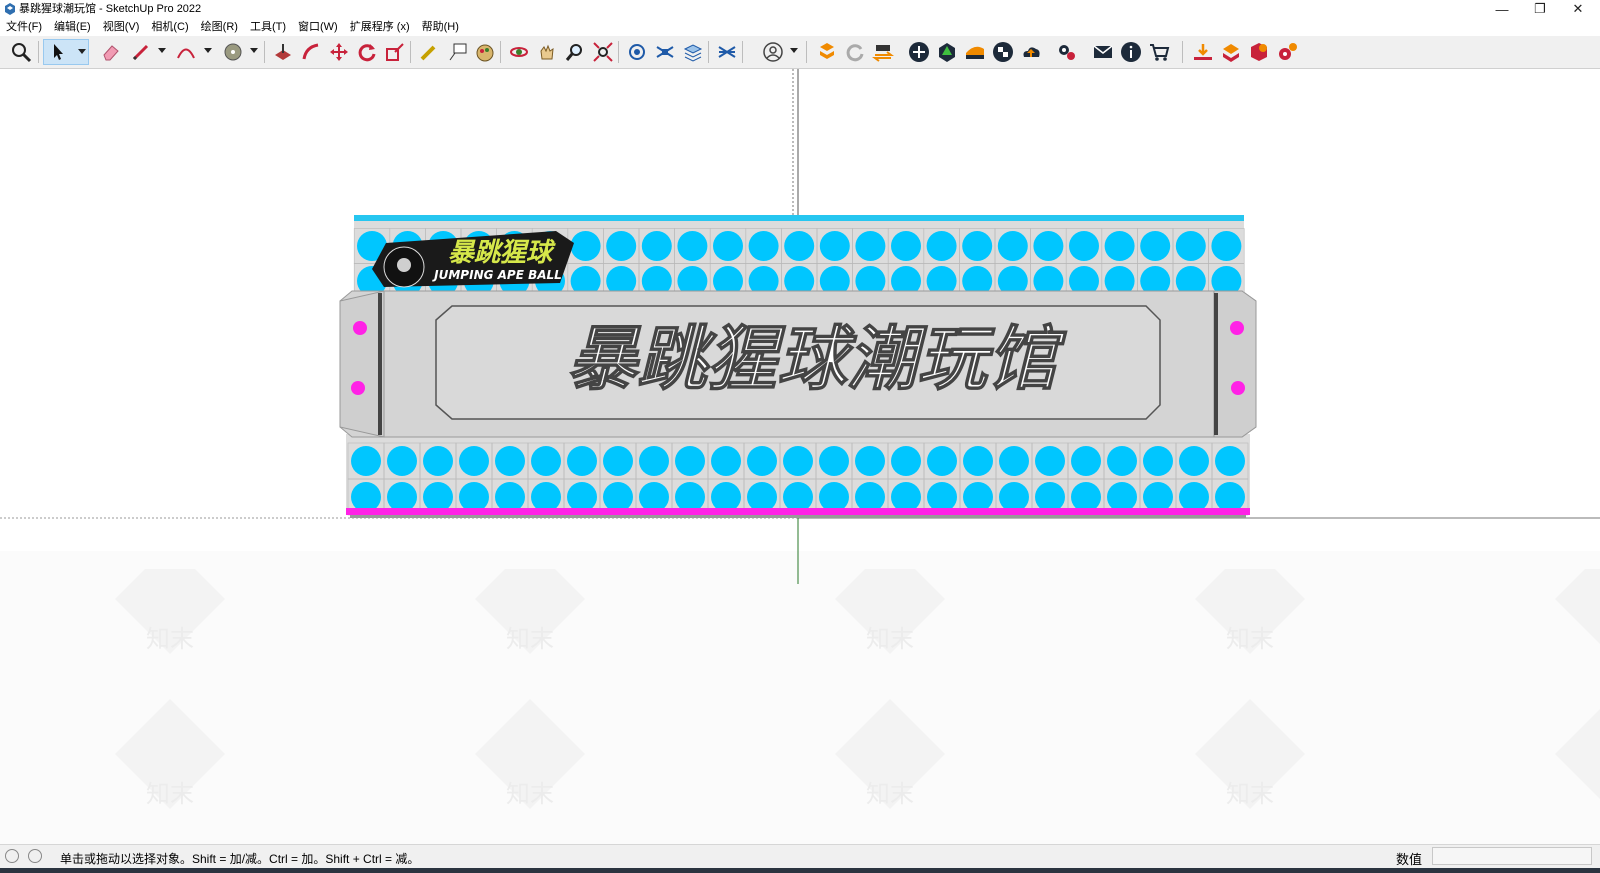 Image resolution: width=1600 pixels, height=873 pixels. I want to click on arc-dropdown-icon, so click(208, 50).